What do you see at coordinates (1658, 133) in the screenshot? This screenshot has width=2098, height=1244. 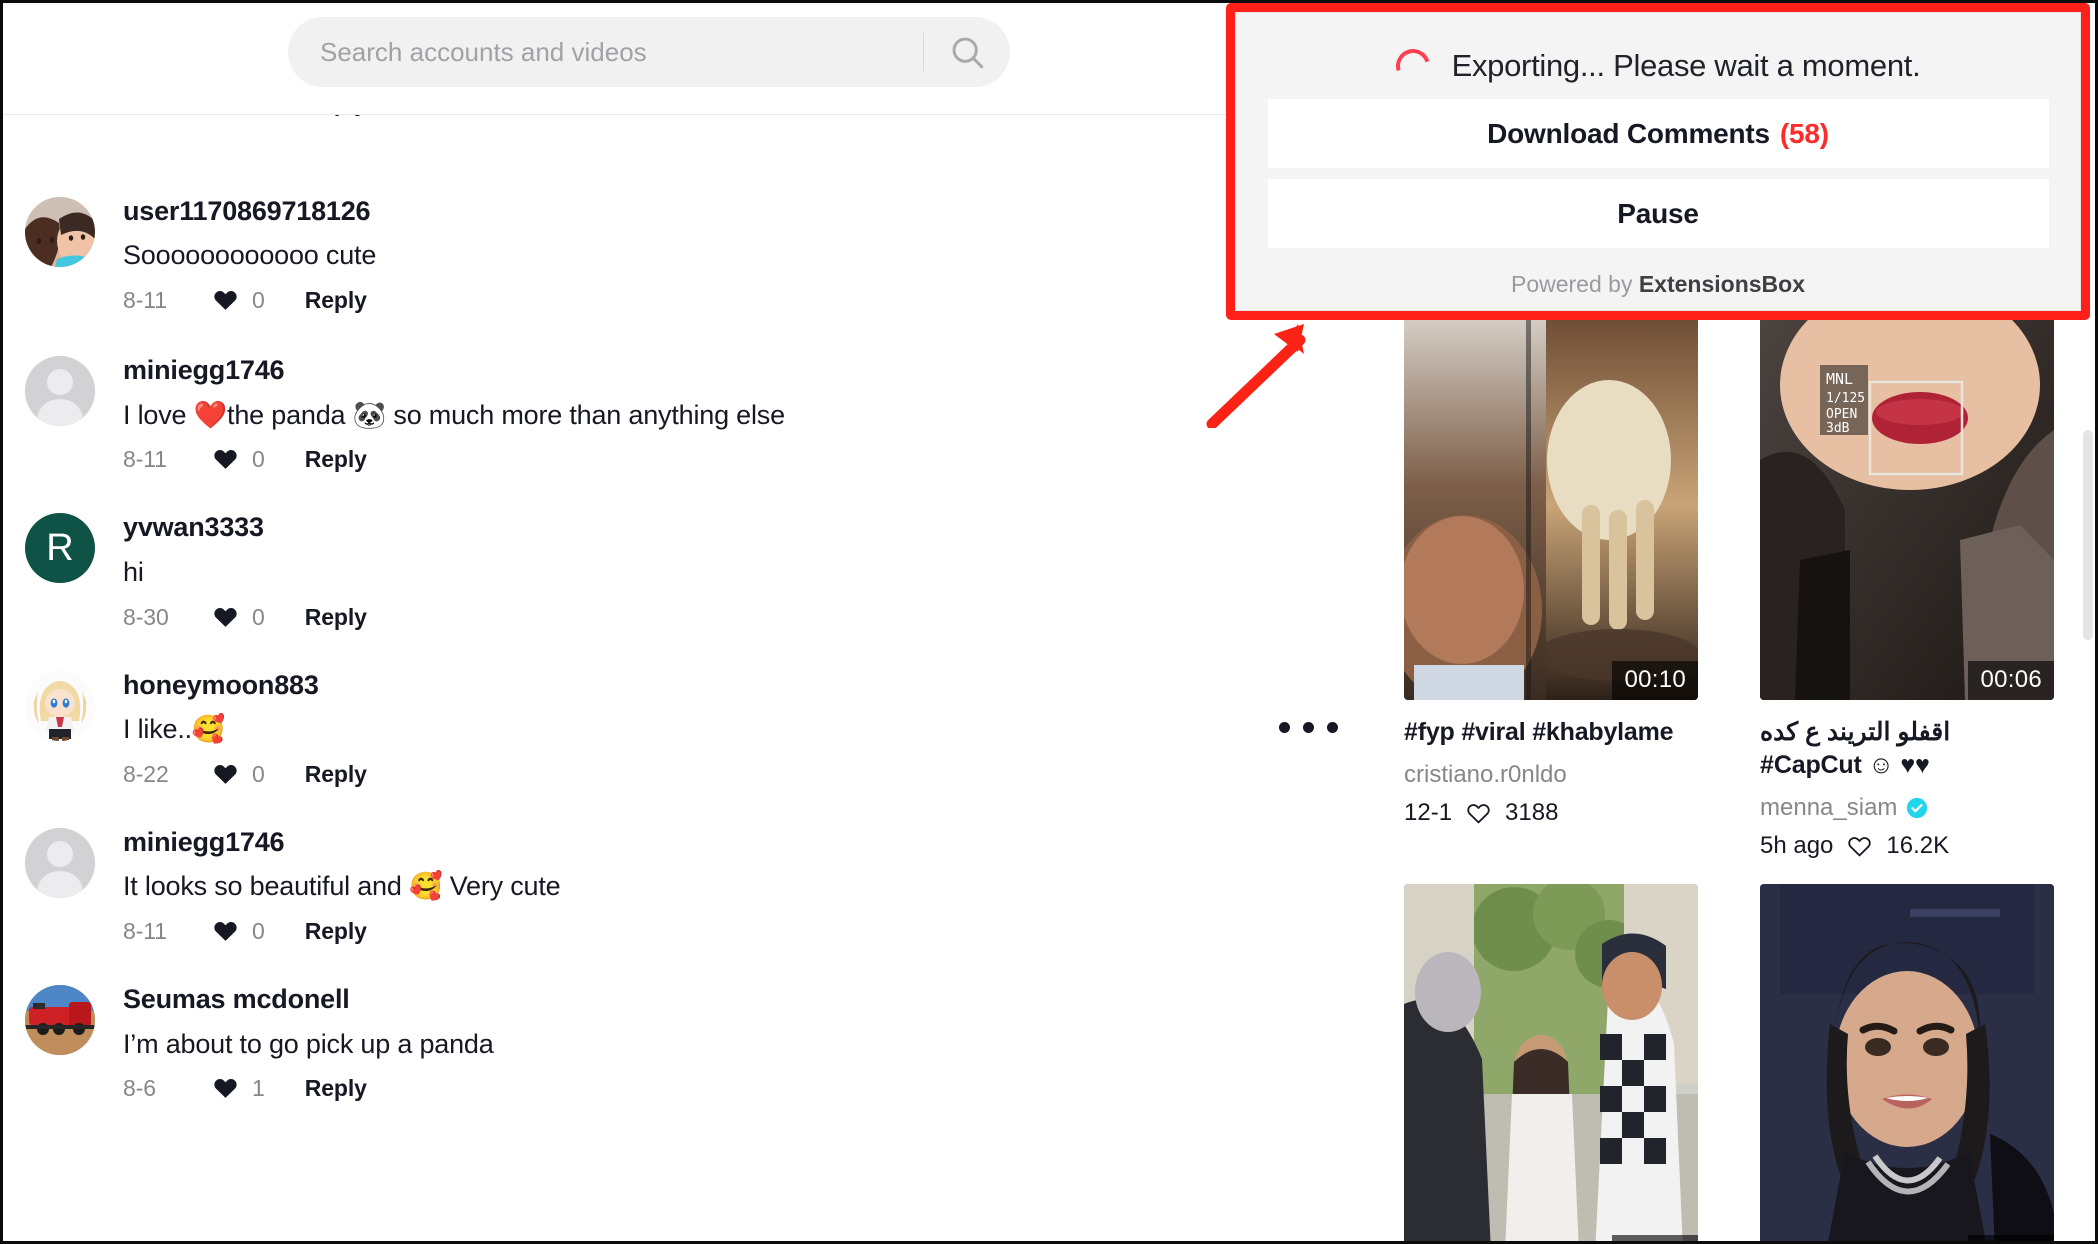 I see `download-comments-button: Download Comments (58)` at bounding box center [1658, 133].